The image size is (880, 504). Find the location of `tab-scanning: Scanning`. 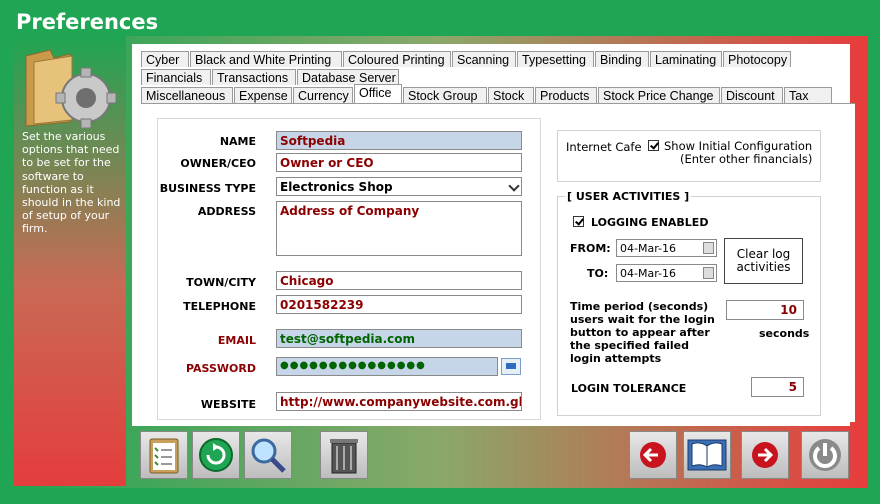

tab-scanning: Scanning is located at coordinates (484, 59).